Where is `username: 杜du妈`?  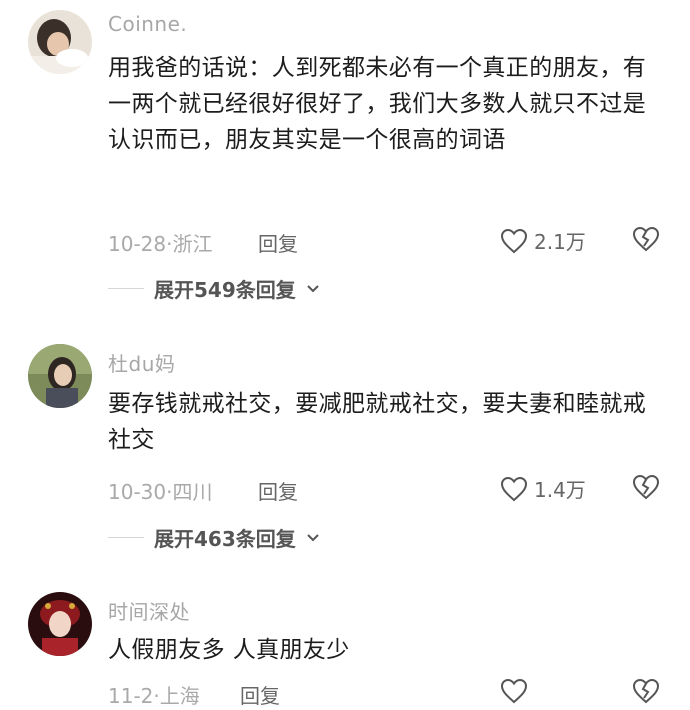 username: 杜du妈 is located at coordinates (141, 362).